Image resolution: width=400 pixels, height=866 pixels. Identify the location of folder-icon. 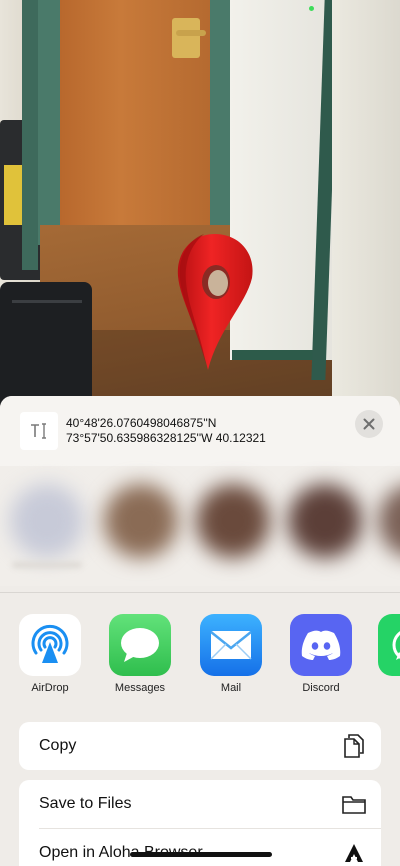
(354, 804).